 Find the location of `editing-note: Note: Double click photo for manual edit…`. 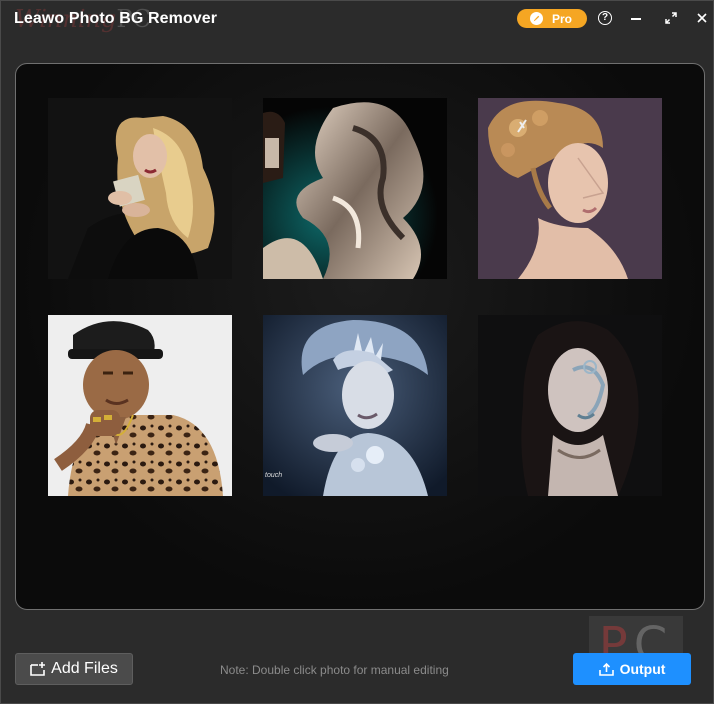

editing-note: Note: Double click photo for manual edit… is located at coordinates (334, 670).